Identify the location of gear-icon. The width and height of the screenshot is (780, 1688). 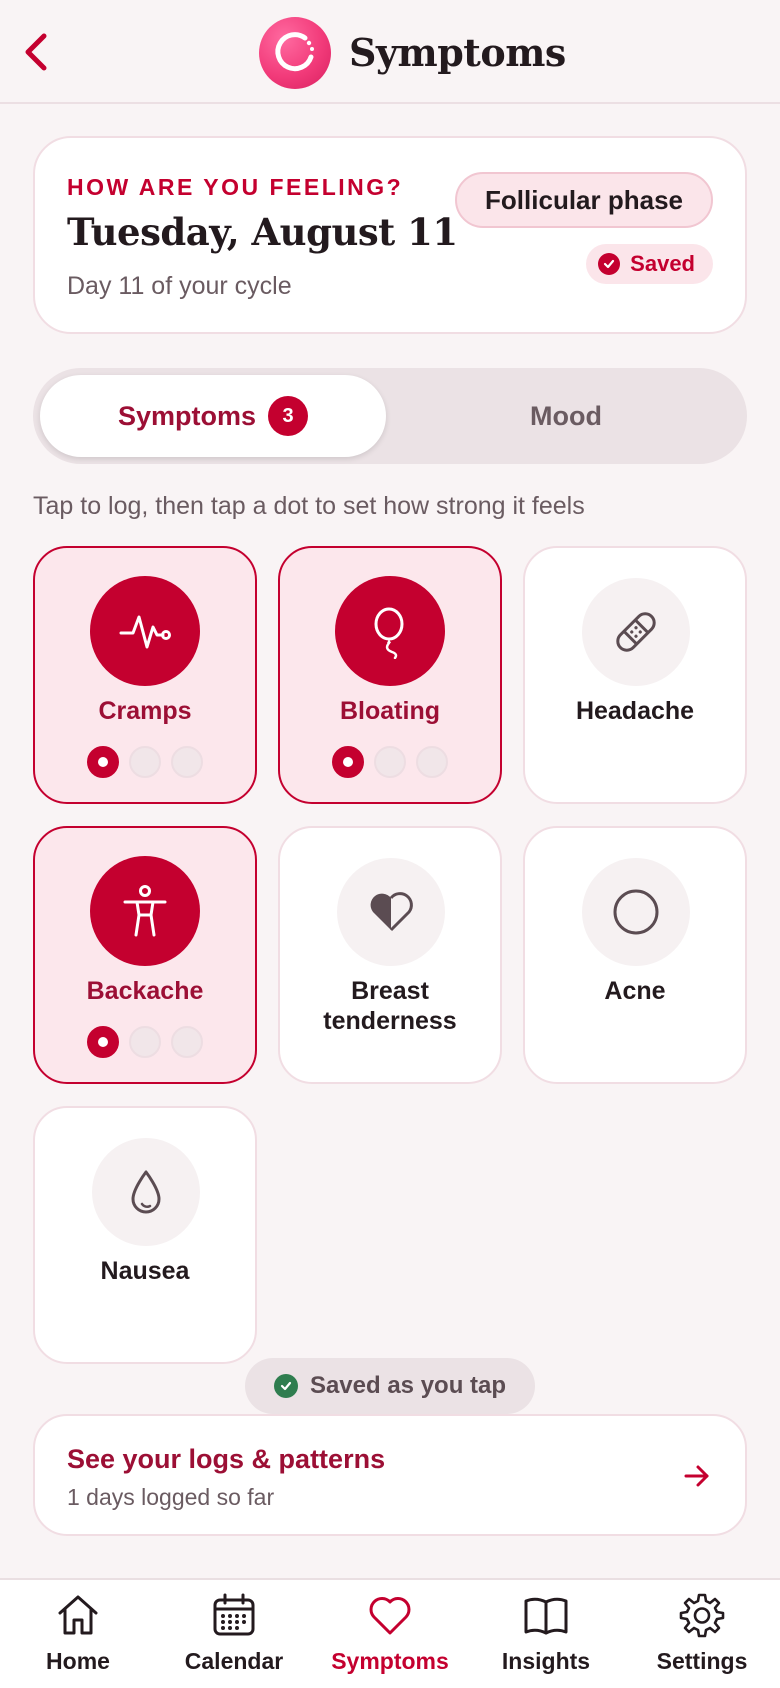
(702, 1615).